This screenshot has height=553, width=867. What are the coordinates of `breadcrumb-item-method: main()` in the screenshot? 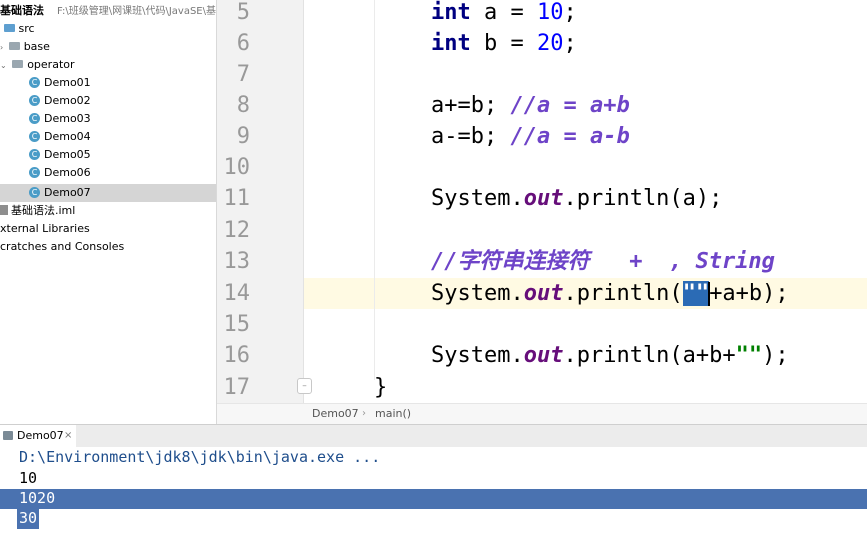 It's located at (393, 414).